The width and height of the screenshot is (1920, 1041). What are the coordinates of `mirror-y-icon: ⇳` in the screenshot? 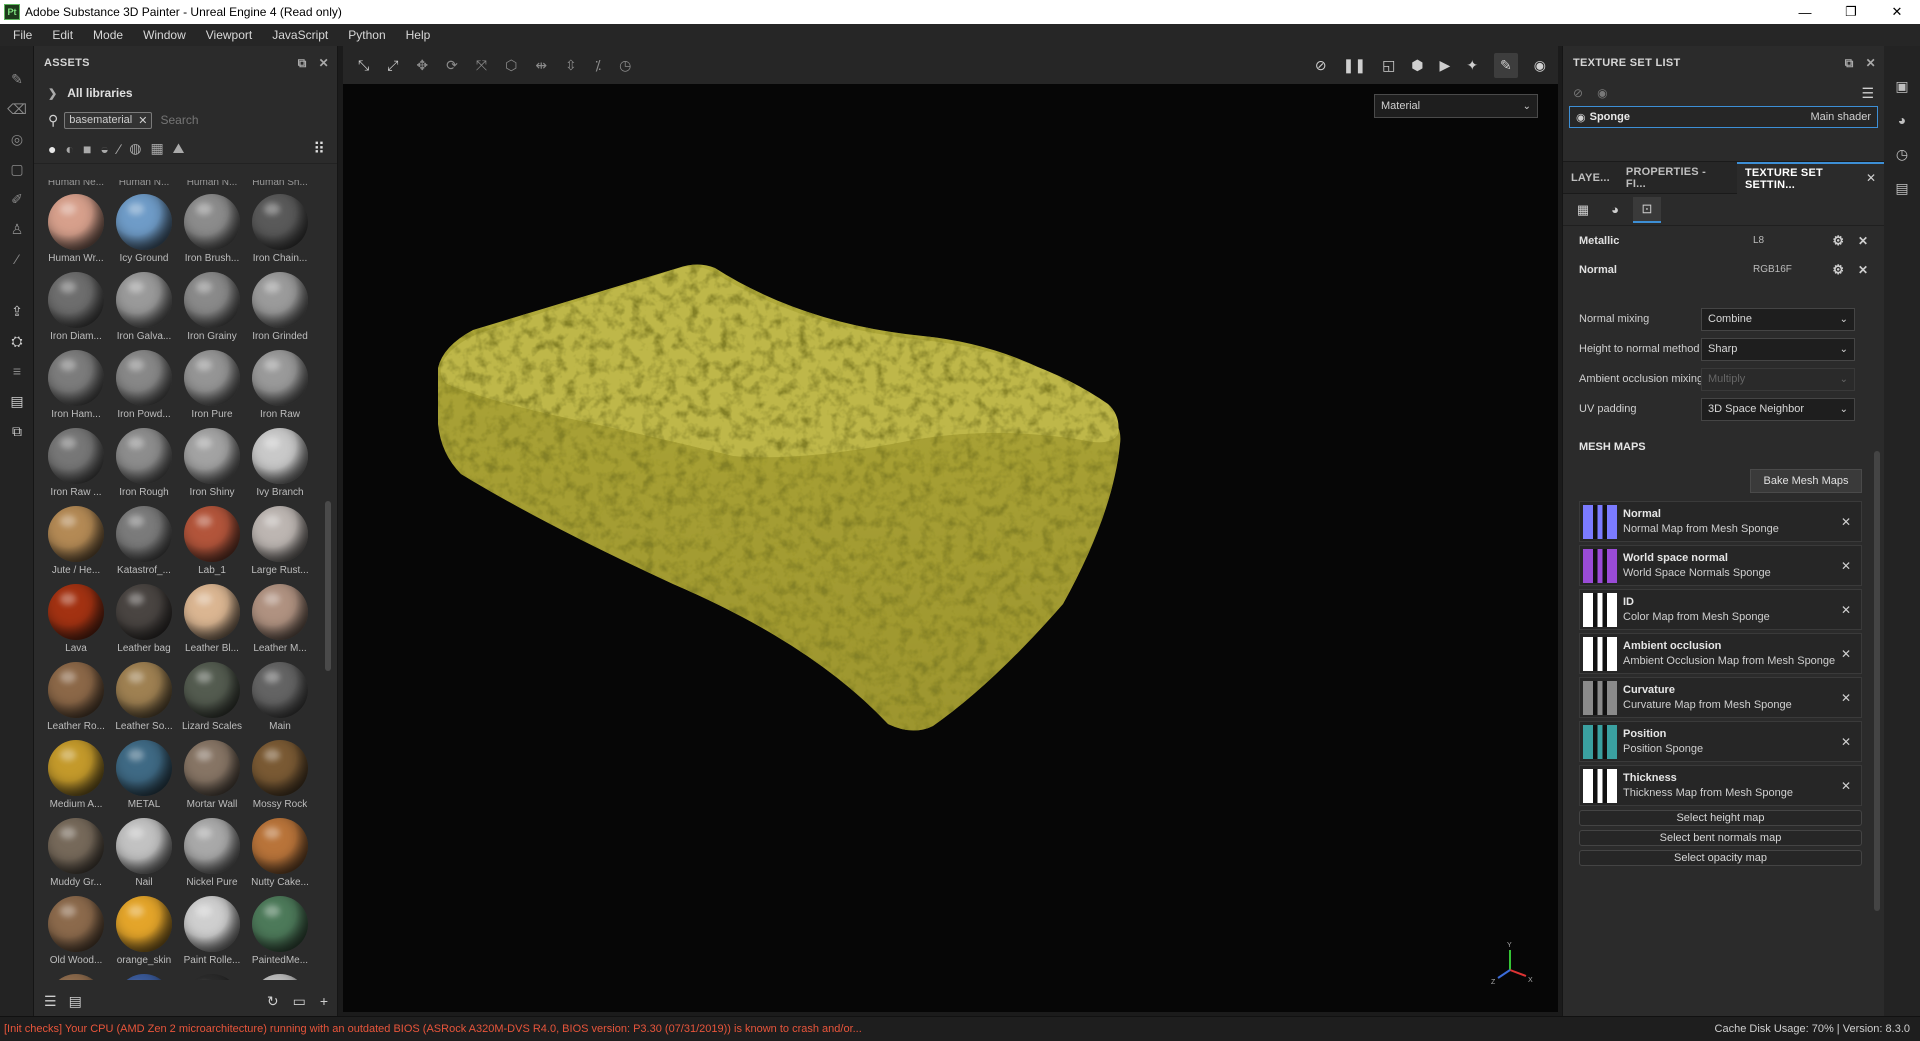 It's located at (571, 65).